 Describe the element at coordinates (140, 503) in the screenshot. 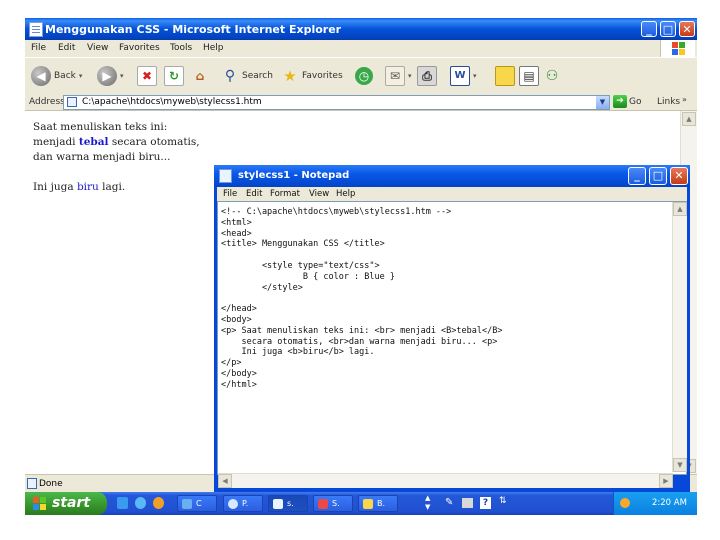

I see `quicklaunch-ie-icon` at that location.